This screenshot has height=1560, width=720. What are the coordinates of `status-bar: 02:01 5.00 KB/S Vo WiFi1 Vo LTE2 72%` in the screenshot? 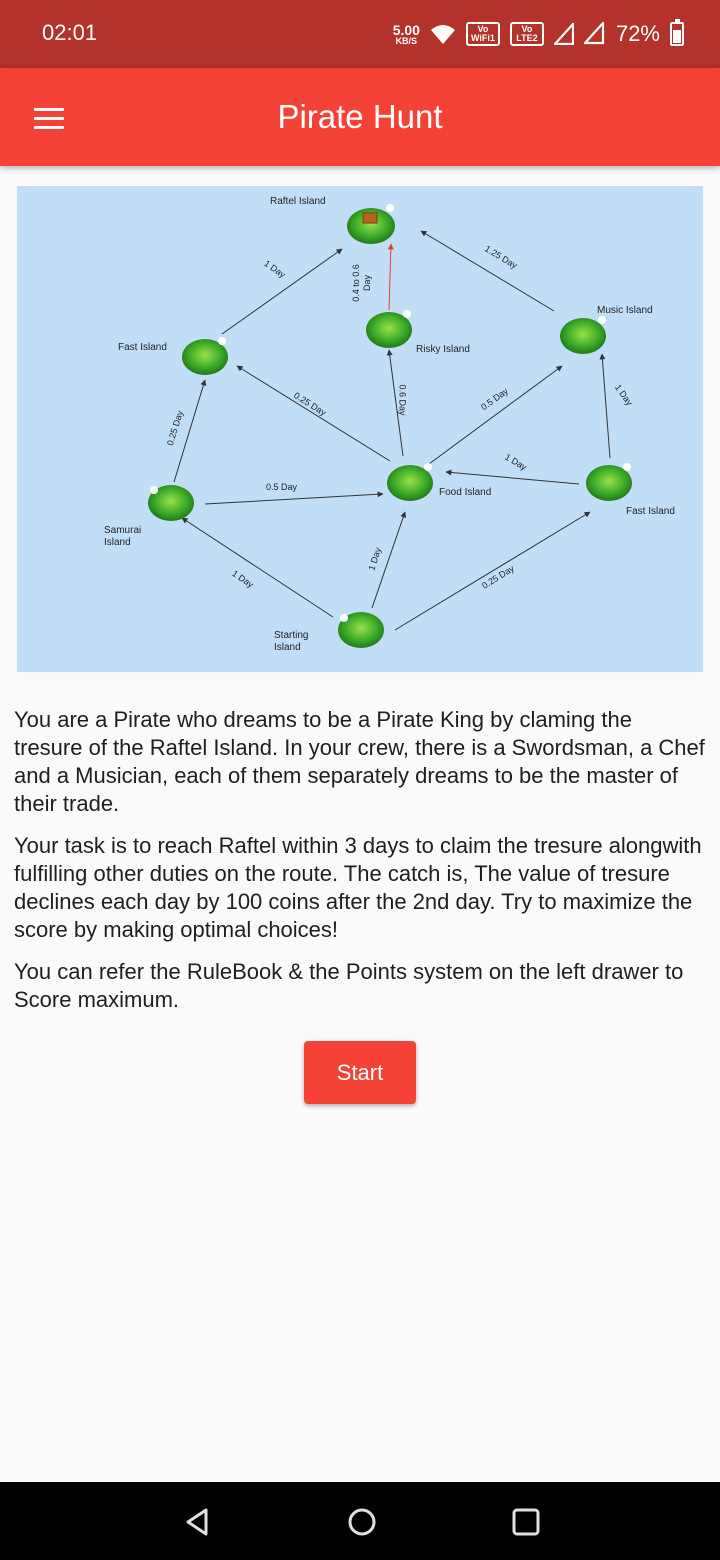 It's located at (360, 34).